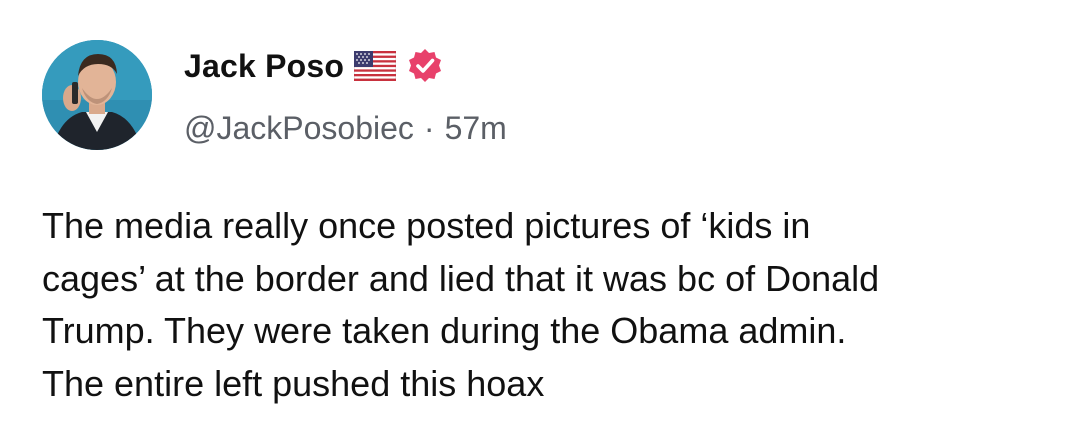  Describe the element at coordinates (264, 66) in the screenshot. I see `author-display-name: Jack Poso` at that location.